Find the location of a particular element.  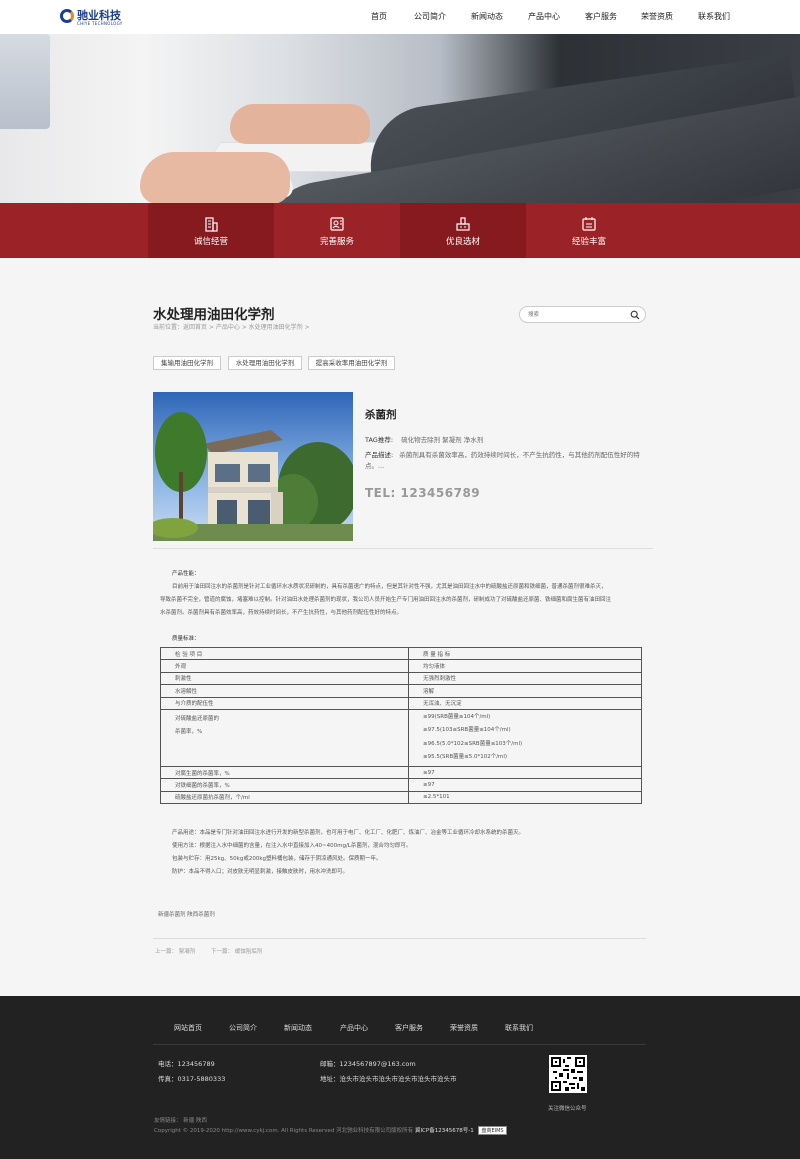

nav-news: 新闻动态 is located at coordinates (487, 16).